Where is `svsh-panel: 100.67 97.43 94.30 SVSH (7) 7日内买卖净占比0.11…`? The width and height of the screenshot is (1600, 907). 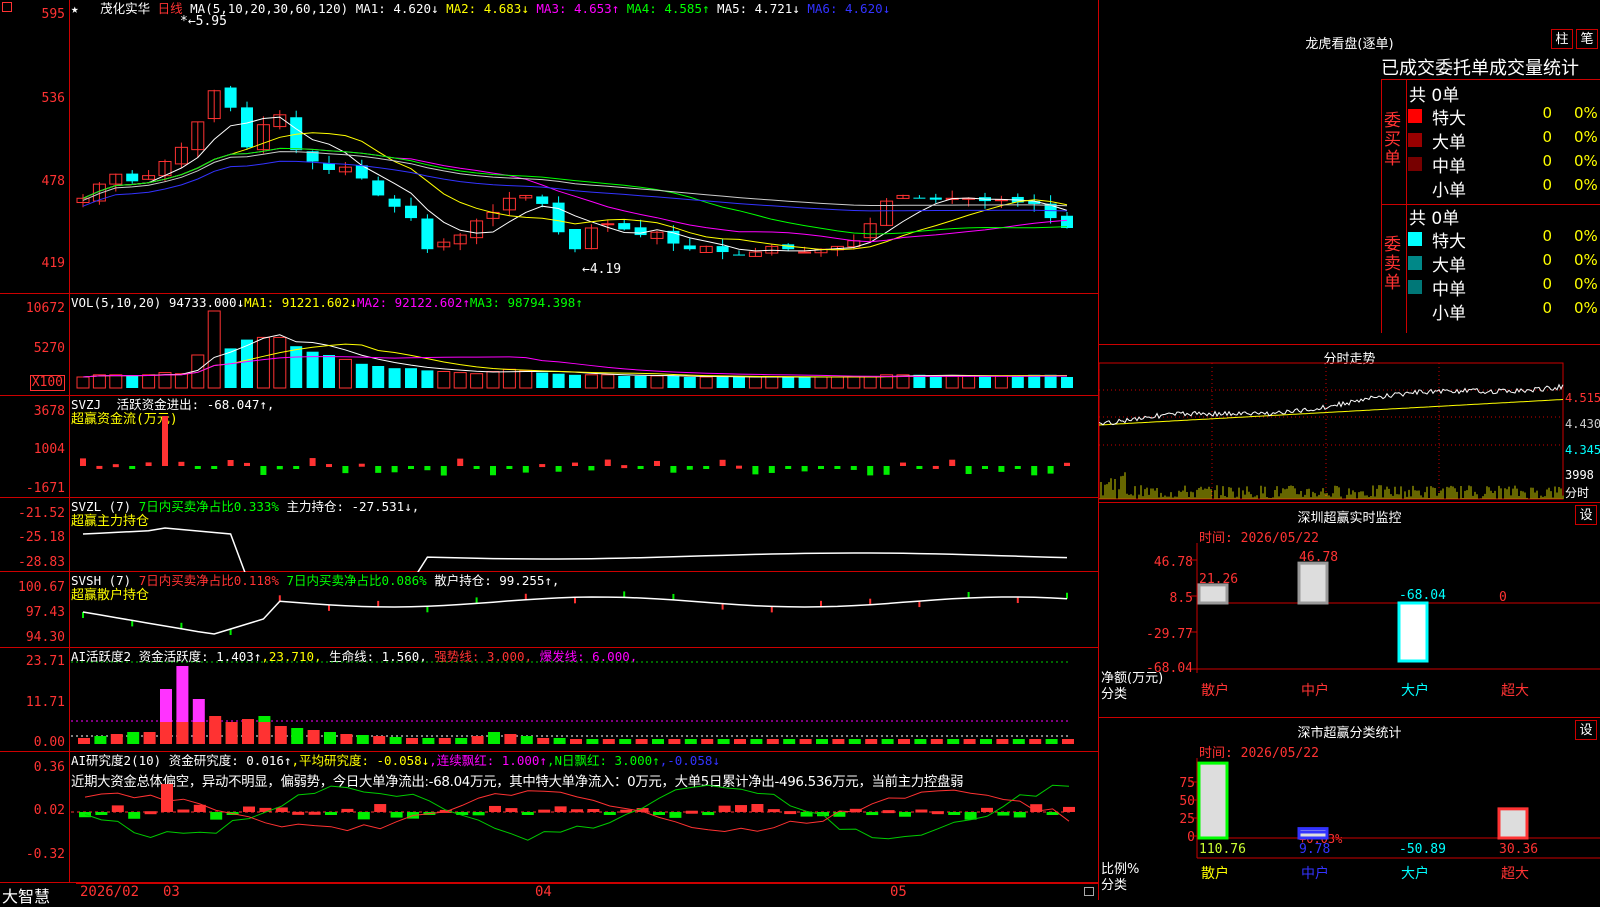
svsh-panel: 100.67 97.43 94.30 SVSH (7) 7日内买卖净占比0.11… is located at coordinates (549, 610).